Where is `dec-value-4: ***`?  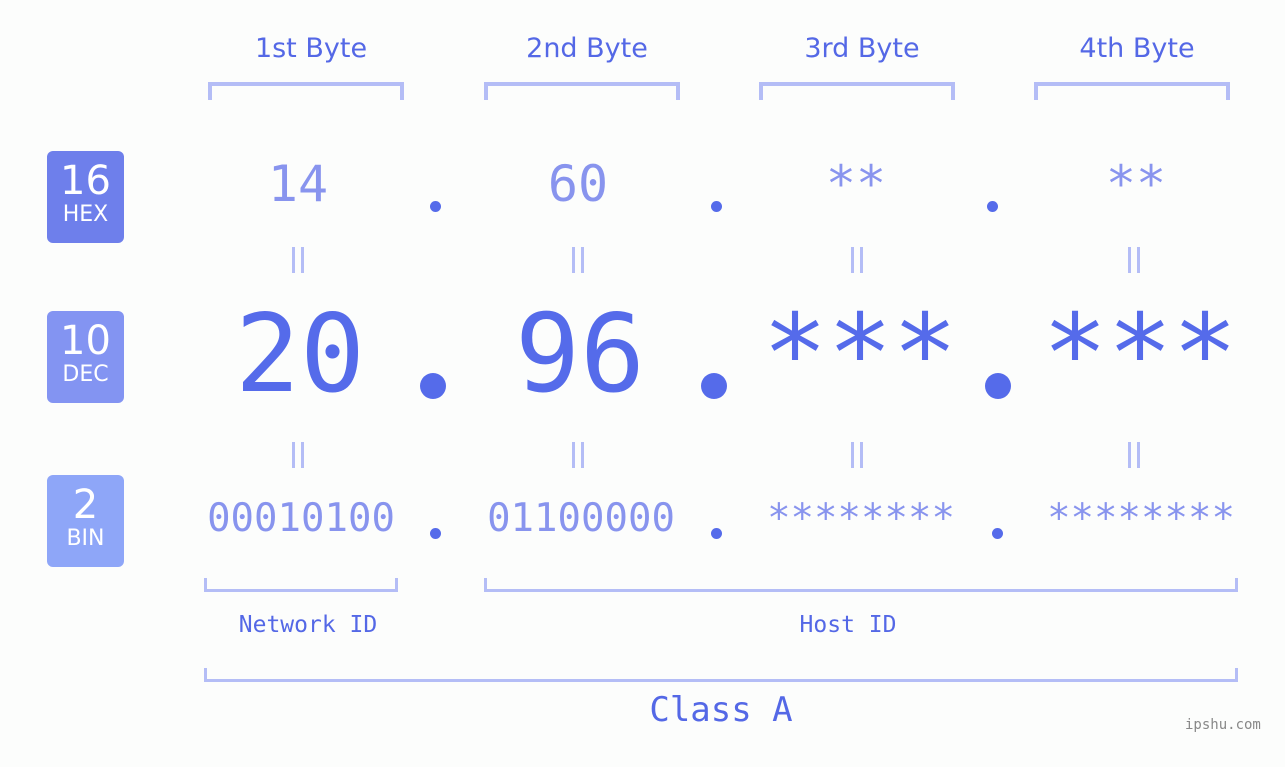 dec-value-4: *** is located at coordinates (1140, 354).